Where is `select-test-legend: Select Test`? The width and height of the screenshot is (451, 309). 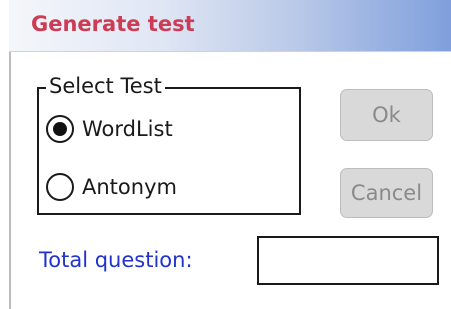
select-test-legend: Select Test is located at coordinates (105, 86).